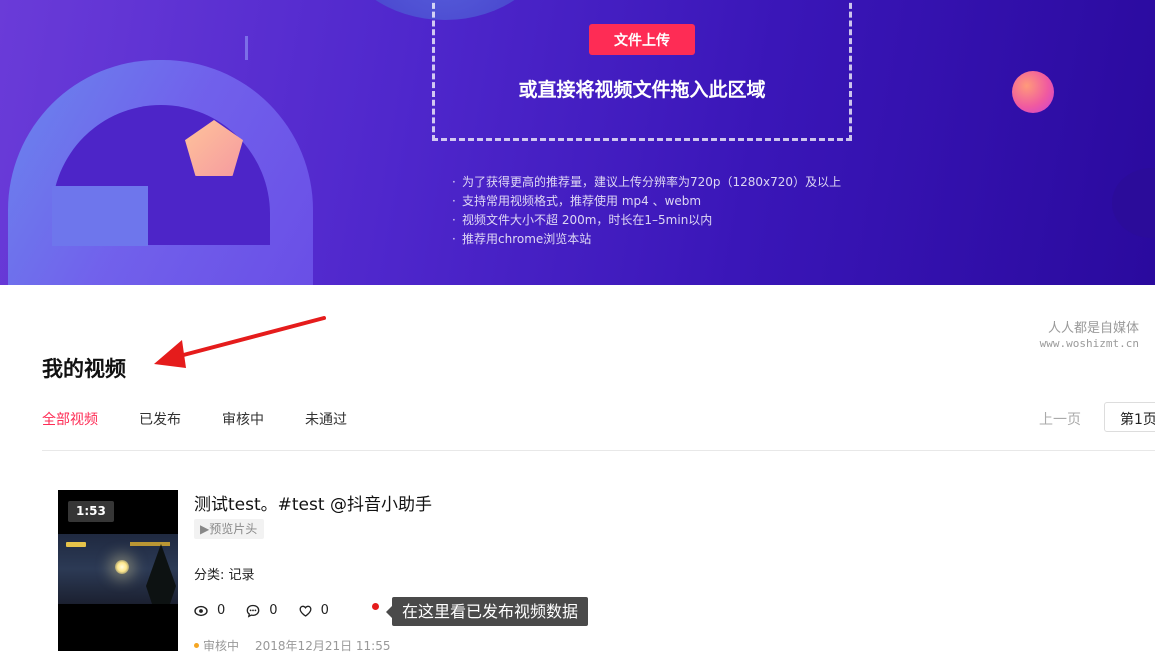  What do you see at coordinates (161, 574) in the screenshot?
I see `thumbnail-tree` at bounding box center [161, 574].